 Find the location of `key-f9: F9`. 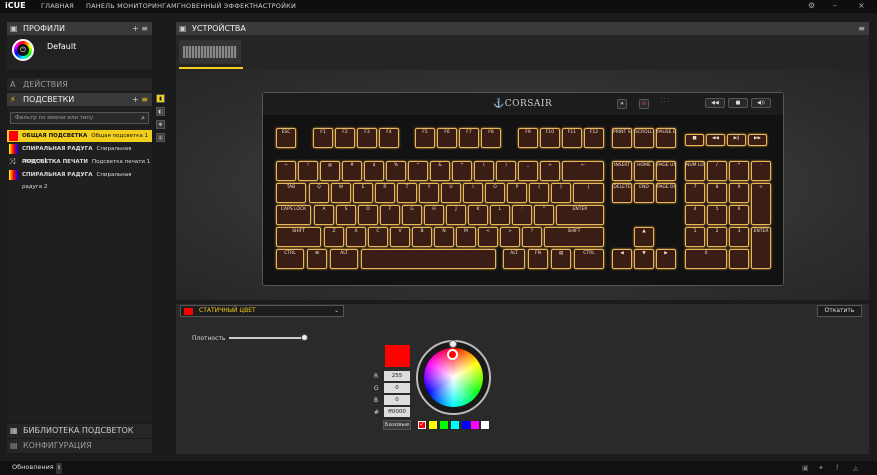

key-f9: F9 is located at coordinates (528, 138).